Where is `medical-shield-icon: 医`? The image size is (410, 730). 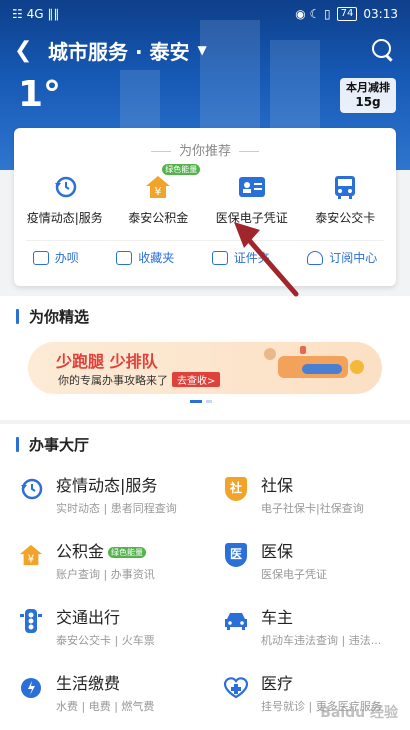 medical-shield-icon: 医 is located at coordinates (236, 555).